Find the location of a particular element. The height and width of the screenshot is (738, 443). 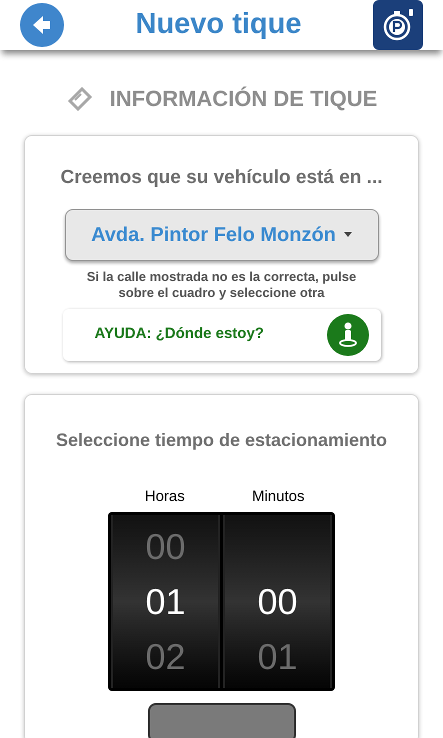

column-label: Minutos is located at coordinates (278, 496).